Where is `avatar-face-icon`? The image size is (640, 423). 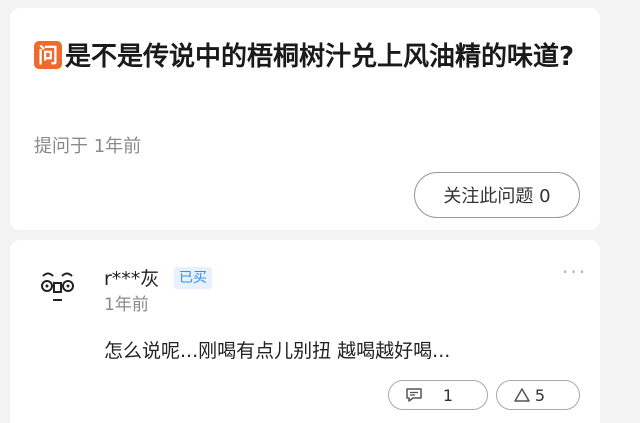 avatar-face-icon is located at coordinates (57, 286).